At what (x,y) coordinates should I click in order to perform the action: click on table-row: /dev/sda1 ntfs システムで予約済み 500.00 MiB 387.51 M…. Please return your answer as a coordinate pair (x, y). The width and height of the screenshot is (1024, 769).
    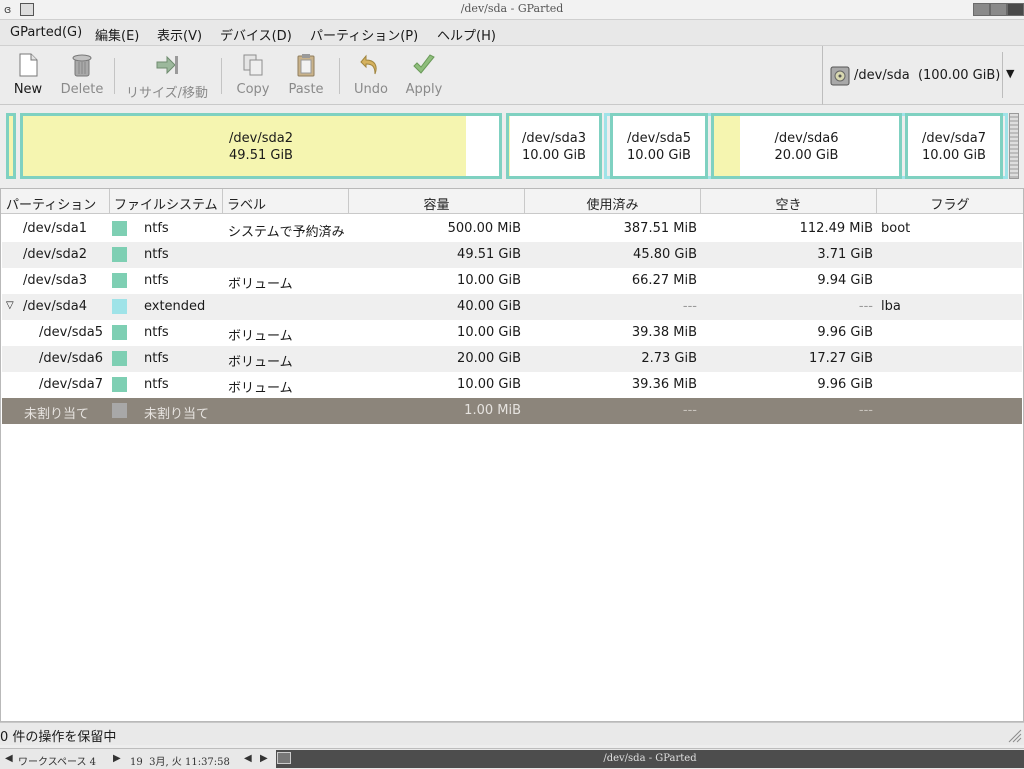
    Looking at the image, I should click on (512, 229).